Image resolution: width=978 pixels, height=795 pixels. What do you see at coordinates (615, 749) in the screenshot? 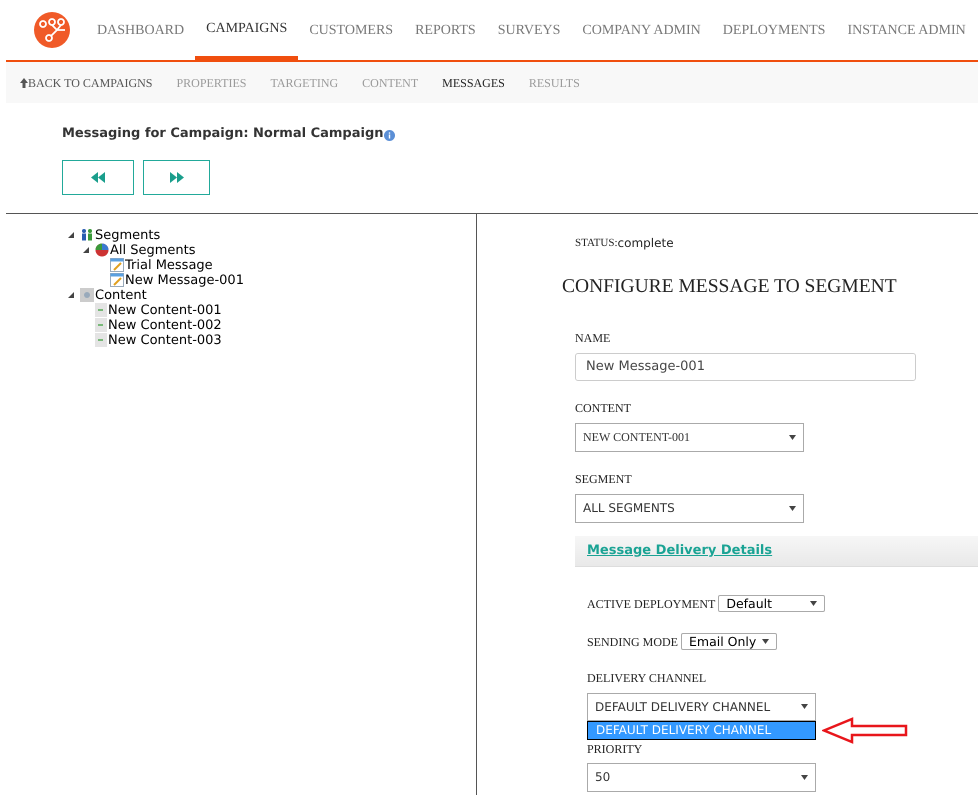
I see `field-label: PRIORITY` at bounding box center [615, 749].